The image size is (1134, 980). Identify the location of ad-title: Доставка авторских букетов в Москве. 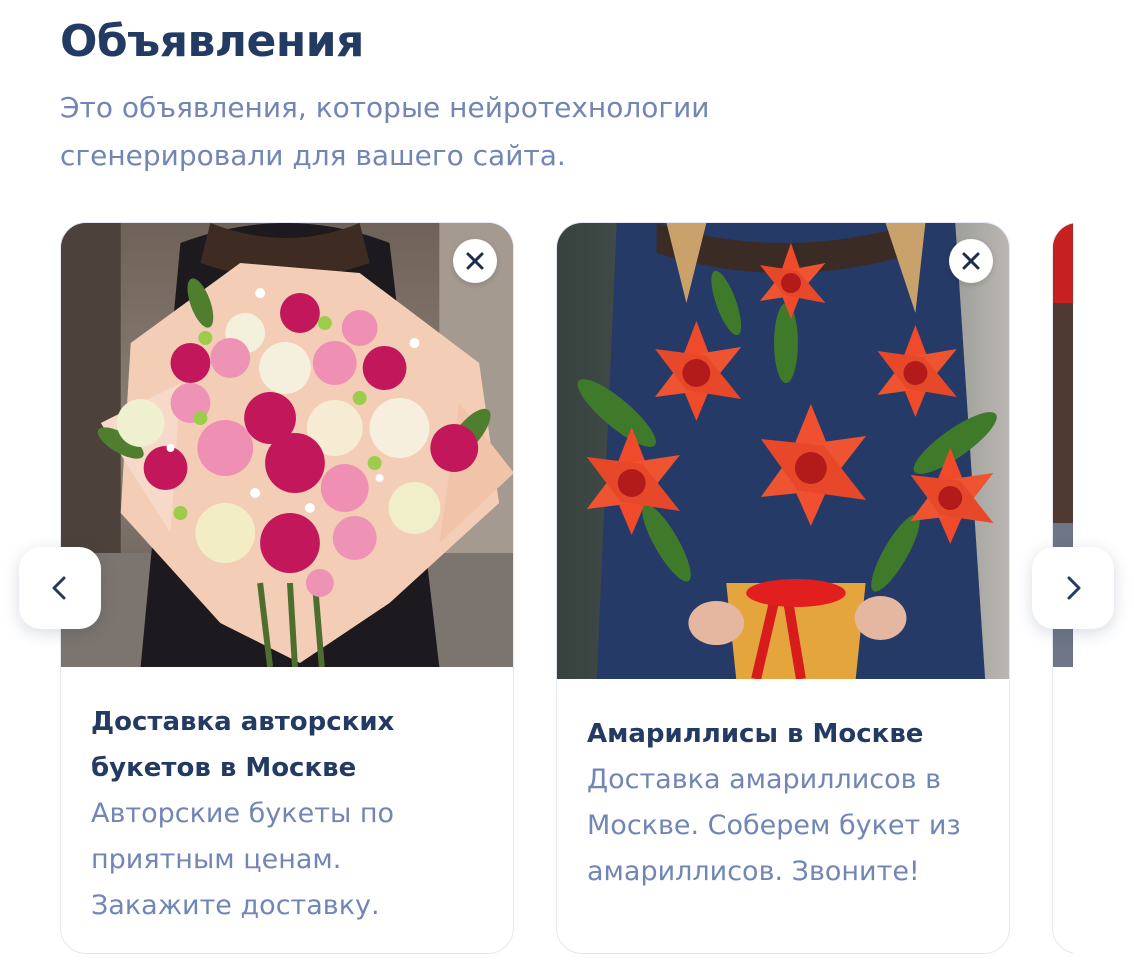
(243, 745).